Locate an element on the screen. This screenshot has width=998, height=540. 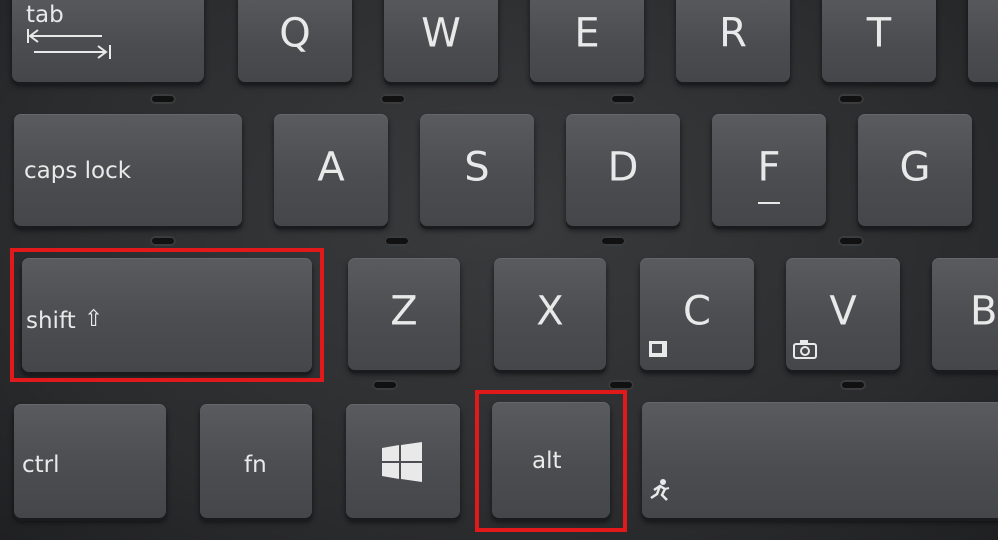
shift-key-highlight is located at coordinates (167, 315).